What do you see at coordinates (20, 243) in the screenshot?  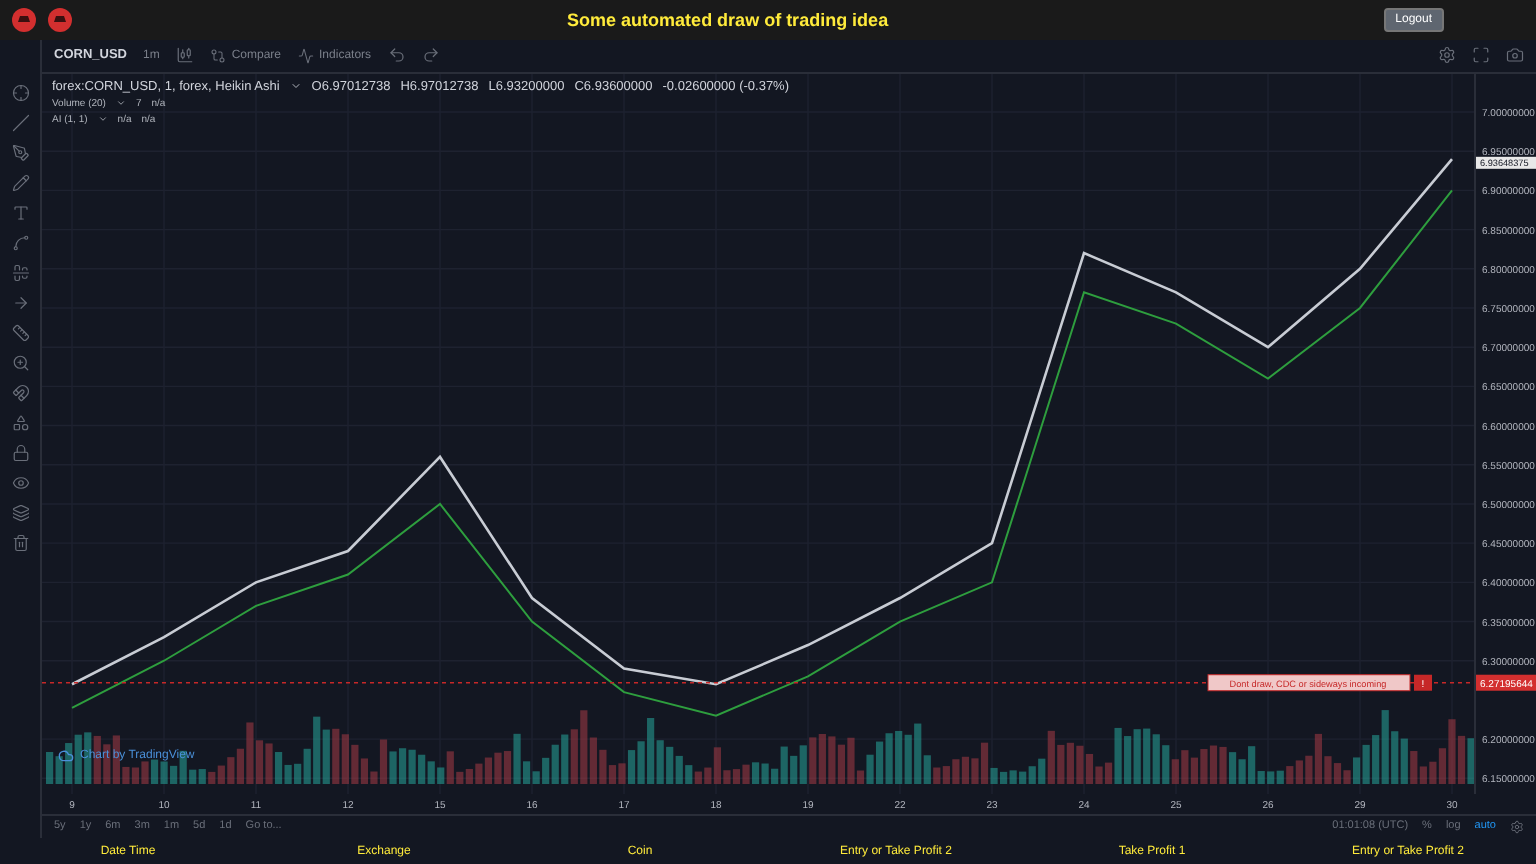 I see `curve-icon` at bounding box center [20, 243].